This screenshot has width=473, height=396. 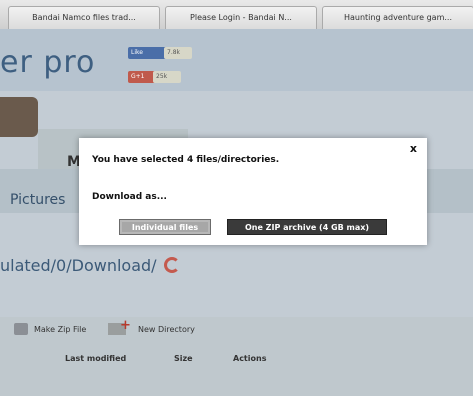 What do you see at coordinates (95, 358) in the screenshot?
I see `column-header-last-modified: Last modified` at bounding box center [95, 358].